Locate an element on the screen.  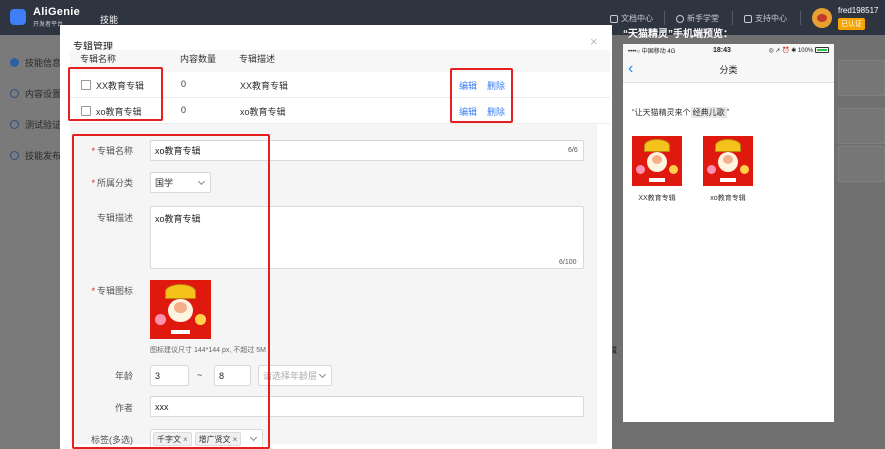
document-icon is located at coordinates (614, 18).